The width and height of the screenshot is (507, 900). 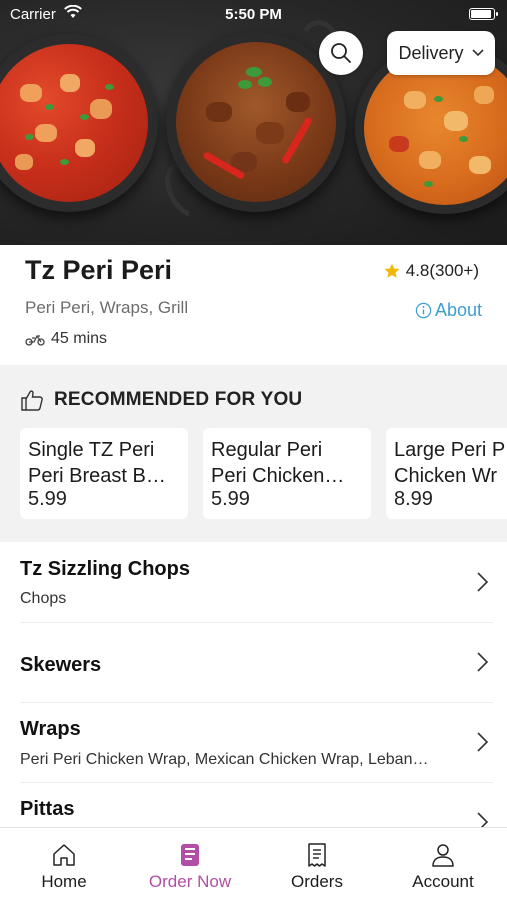 I want to click on eta-value: 45 mins, so click(x=79, y=338).